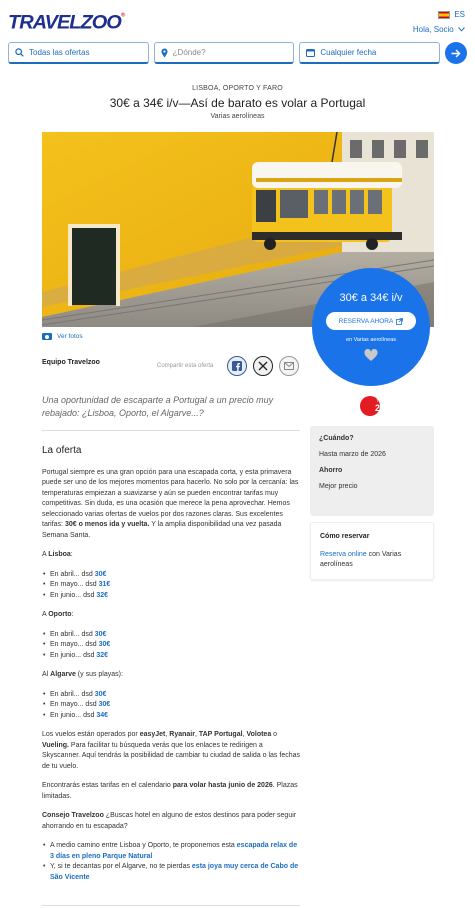  What do you see at coordinates (433, 29) in the screenshot?
I see `greeting-text: Hola, Socio` at bounding box center [433, 29].